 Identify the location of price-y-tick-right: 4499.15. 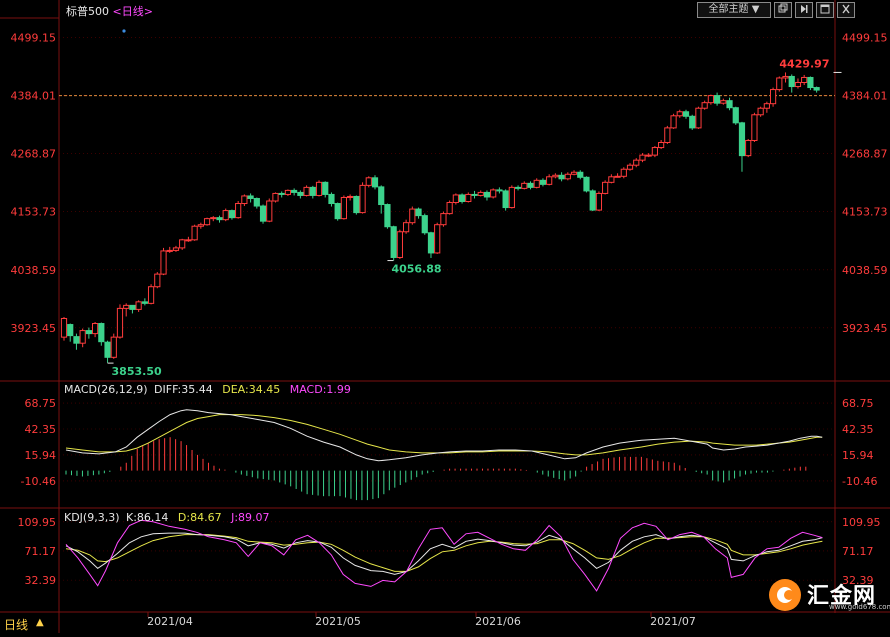
(865, 38).